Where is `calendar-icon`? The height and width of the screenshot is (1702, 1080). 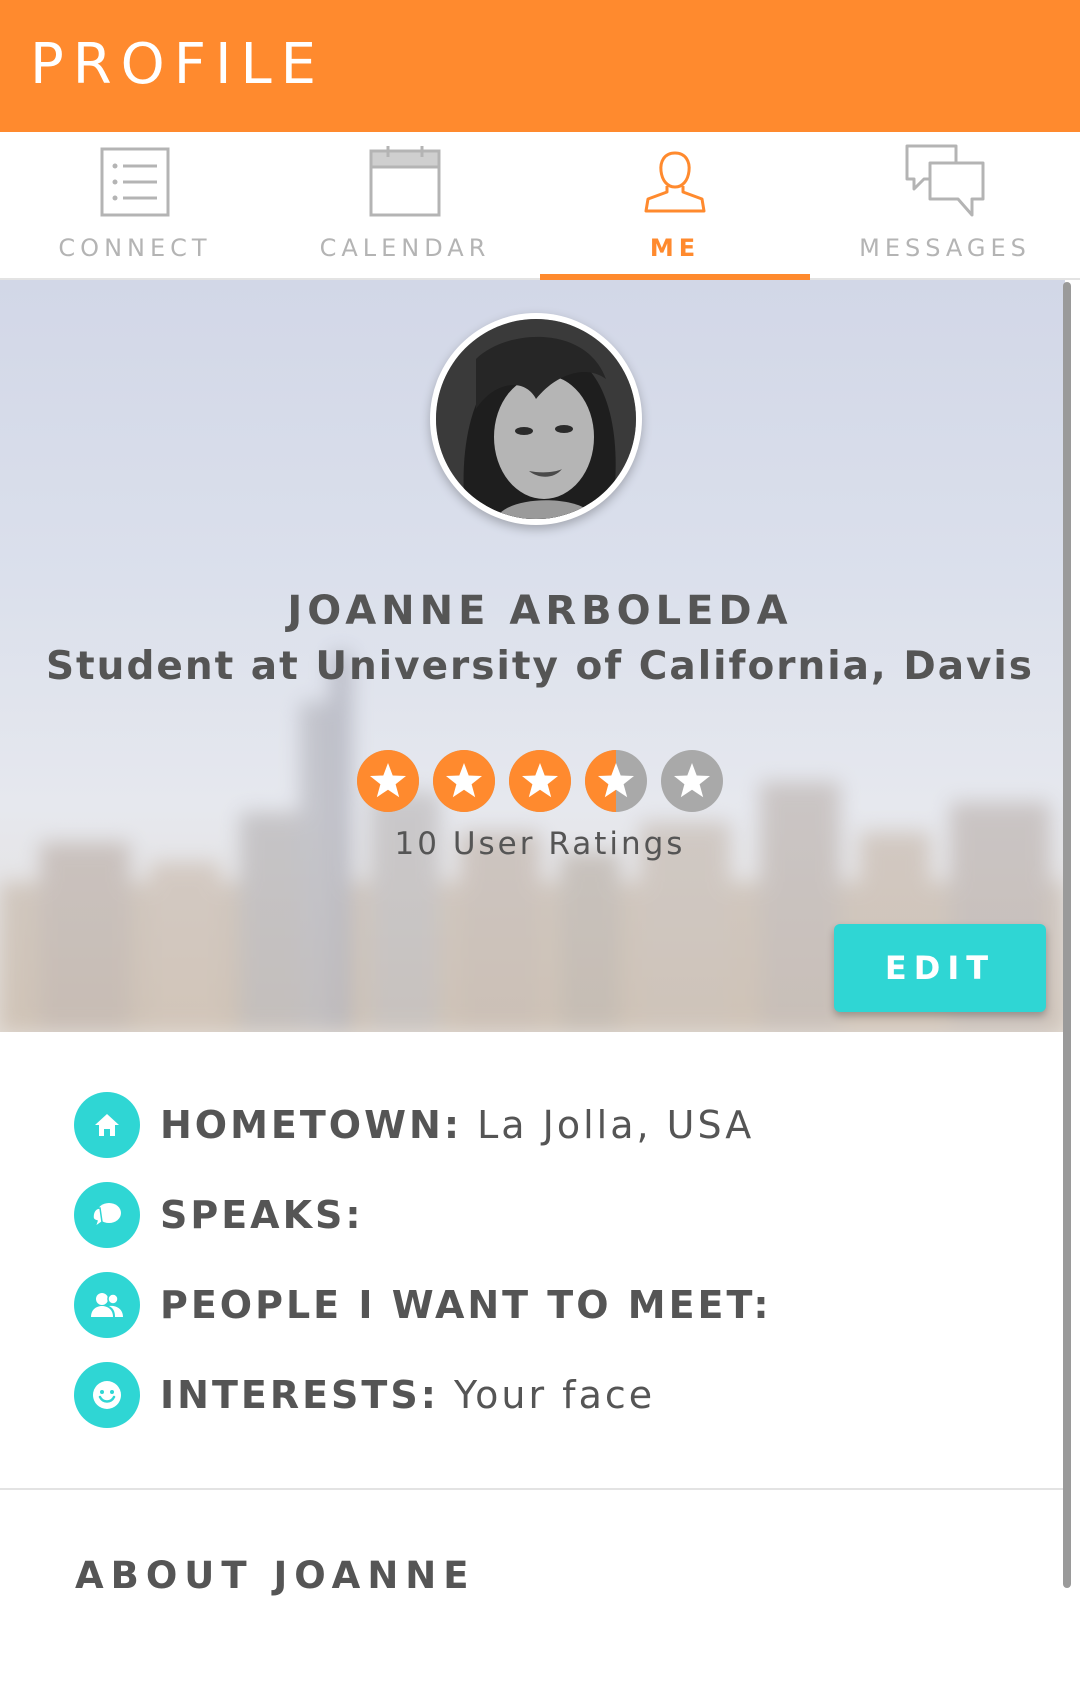 calendar-icon is located at coordinates (405, 181).